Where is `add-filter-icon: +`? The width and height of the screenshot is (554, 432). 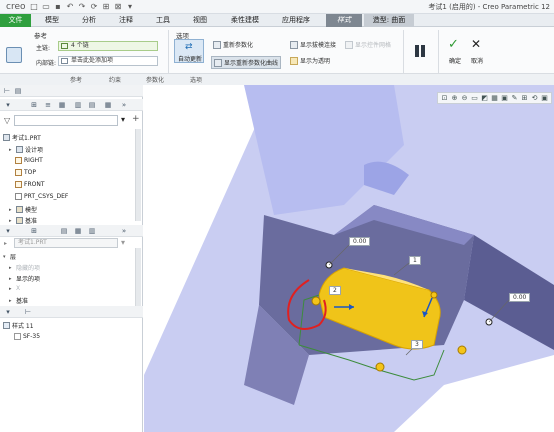 add-filter-icon: + is located at coordinates (136, 119).